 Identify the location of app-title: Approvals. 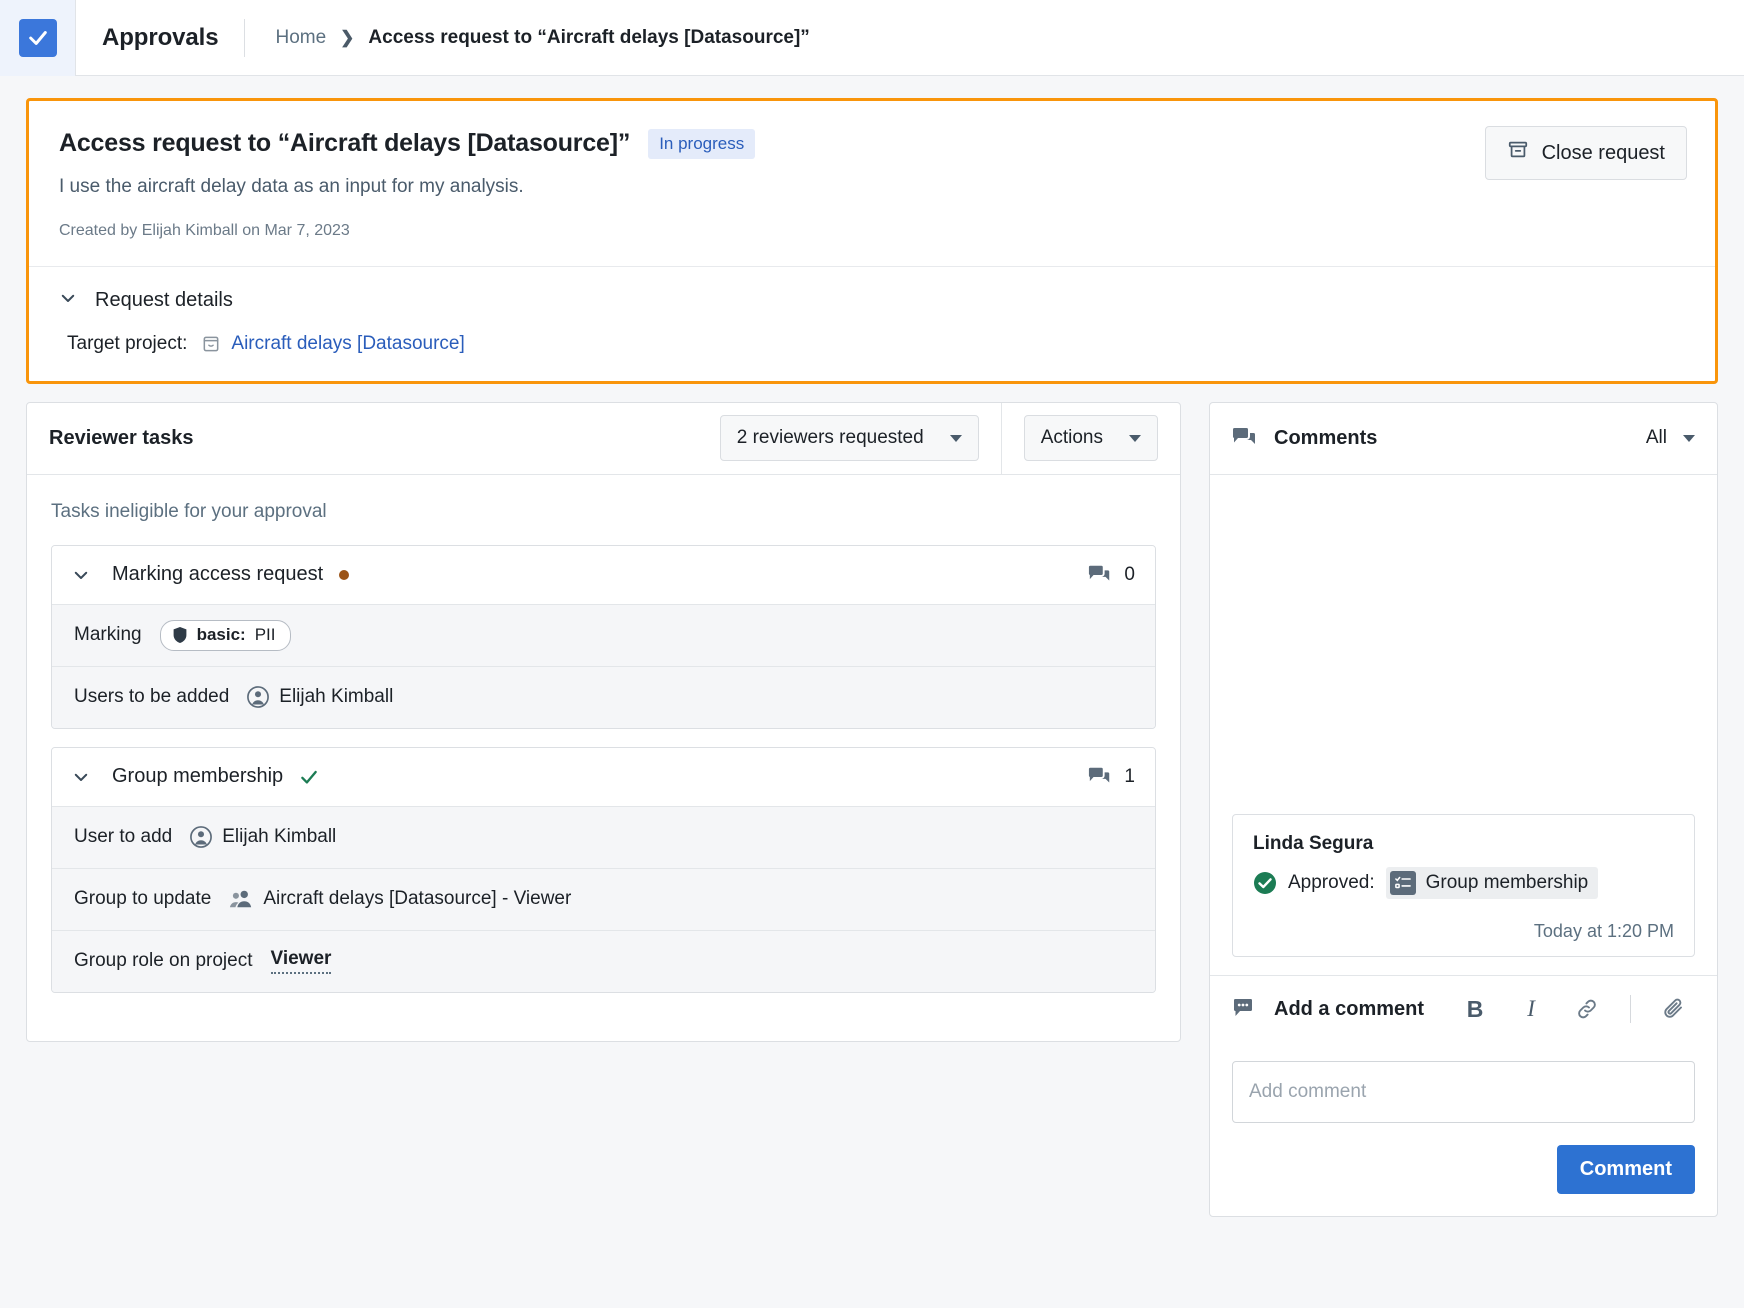
(160, 37).